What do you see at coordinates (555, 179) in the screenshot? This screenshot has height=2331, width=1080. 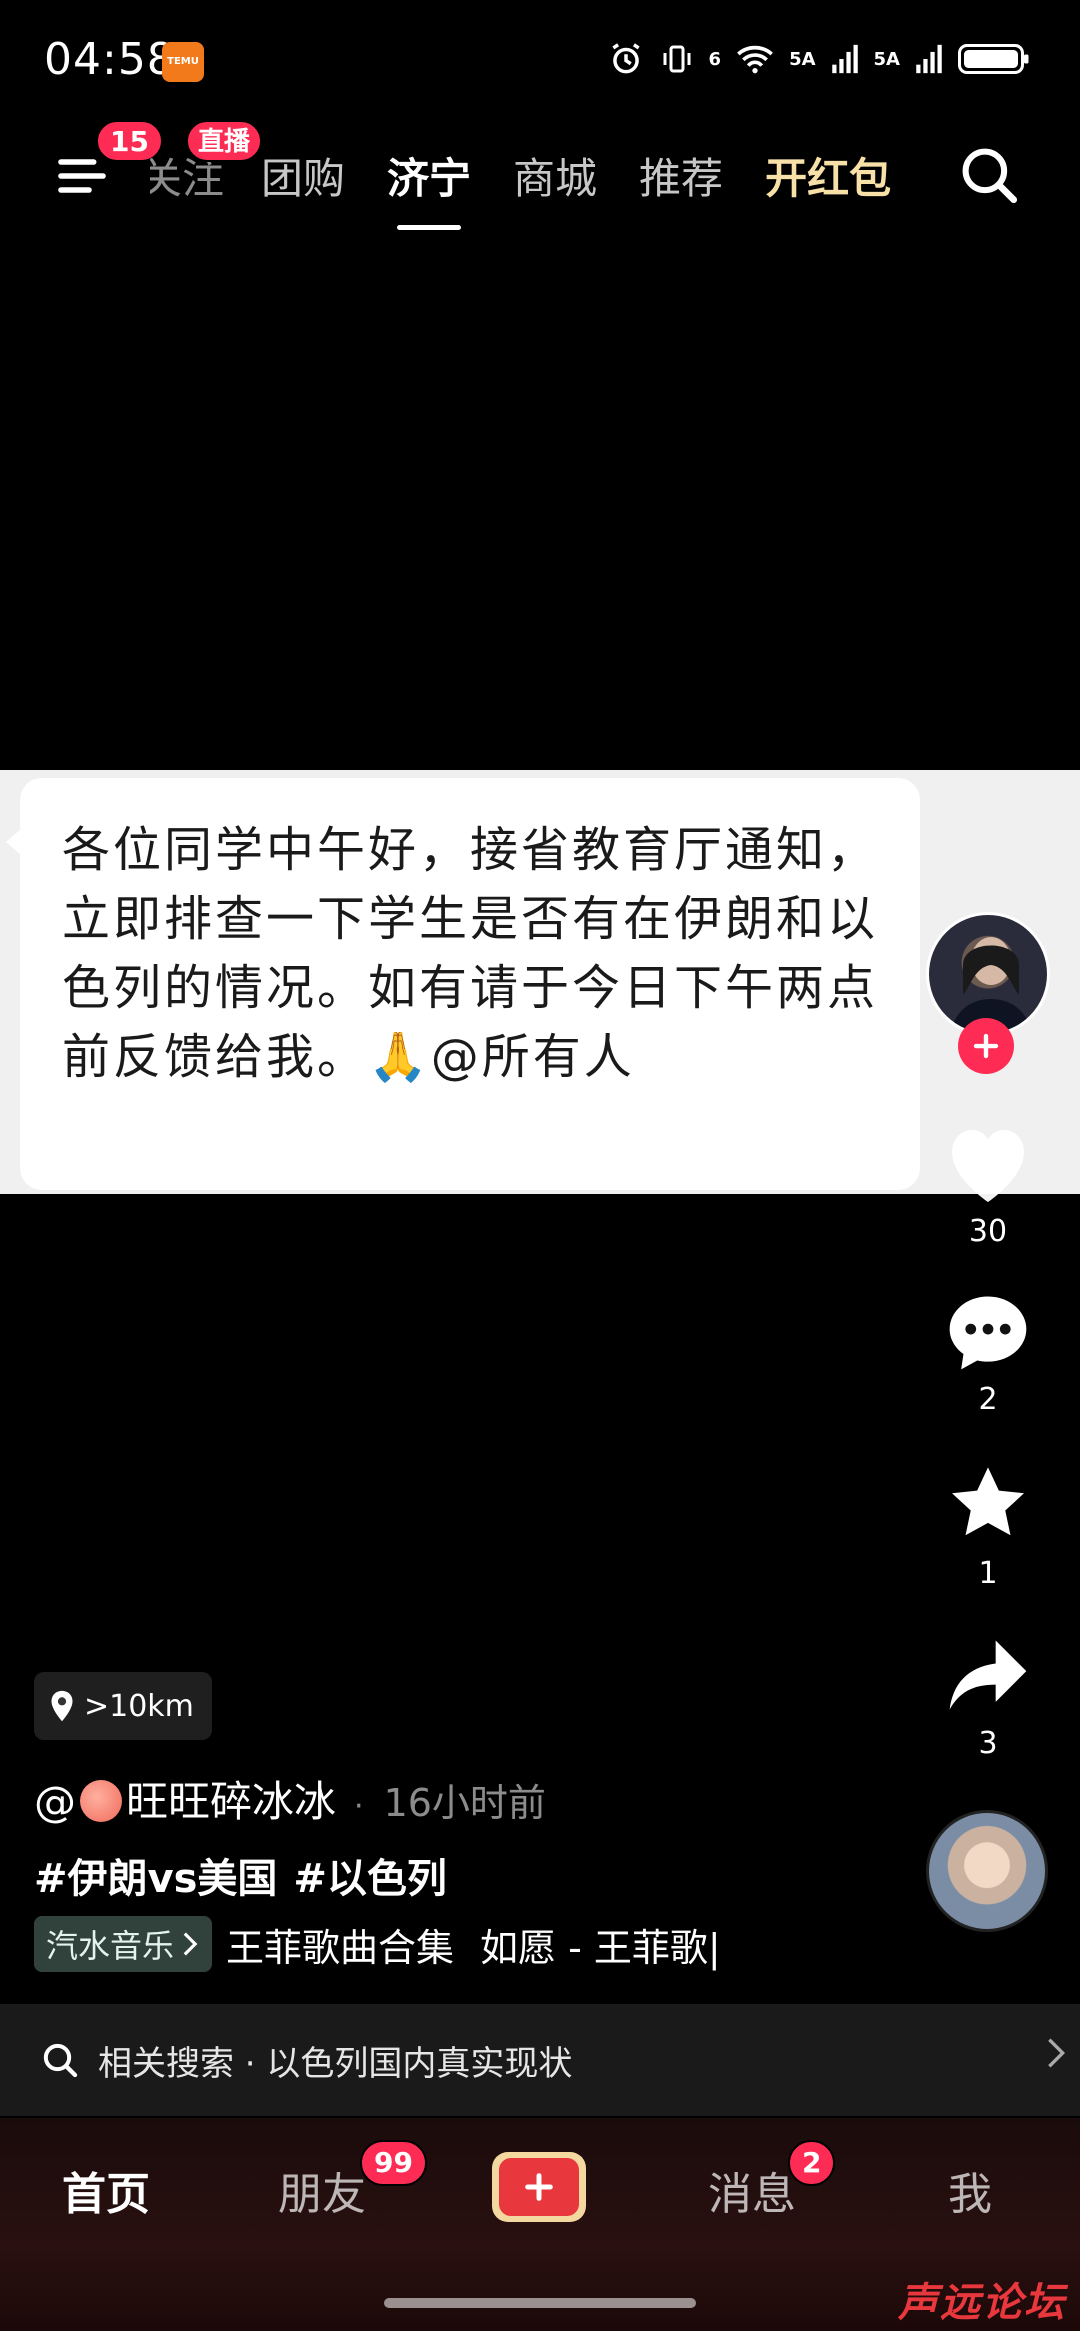 I see `tab-mall: 商城` at bounding box center [555, 179].